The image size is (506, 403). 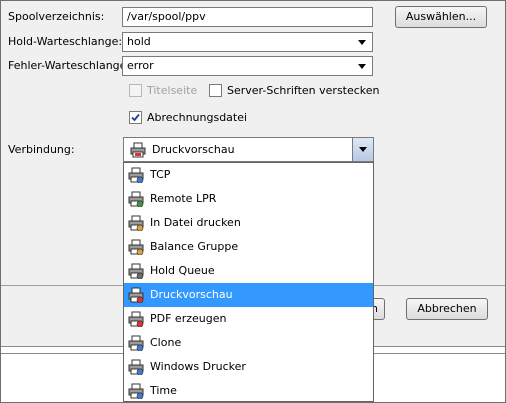 What do you see at coordinates (248, 271) in the screenshot?
I see `dropdown-item: Hold Queue` at bounding box center [248, 271].